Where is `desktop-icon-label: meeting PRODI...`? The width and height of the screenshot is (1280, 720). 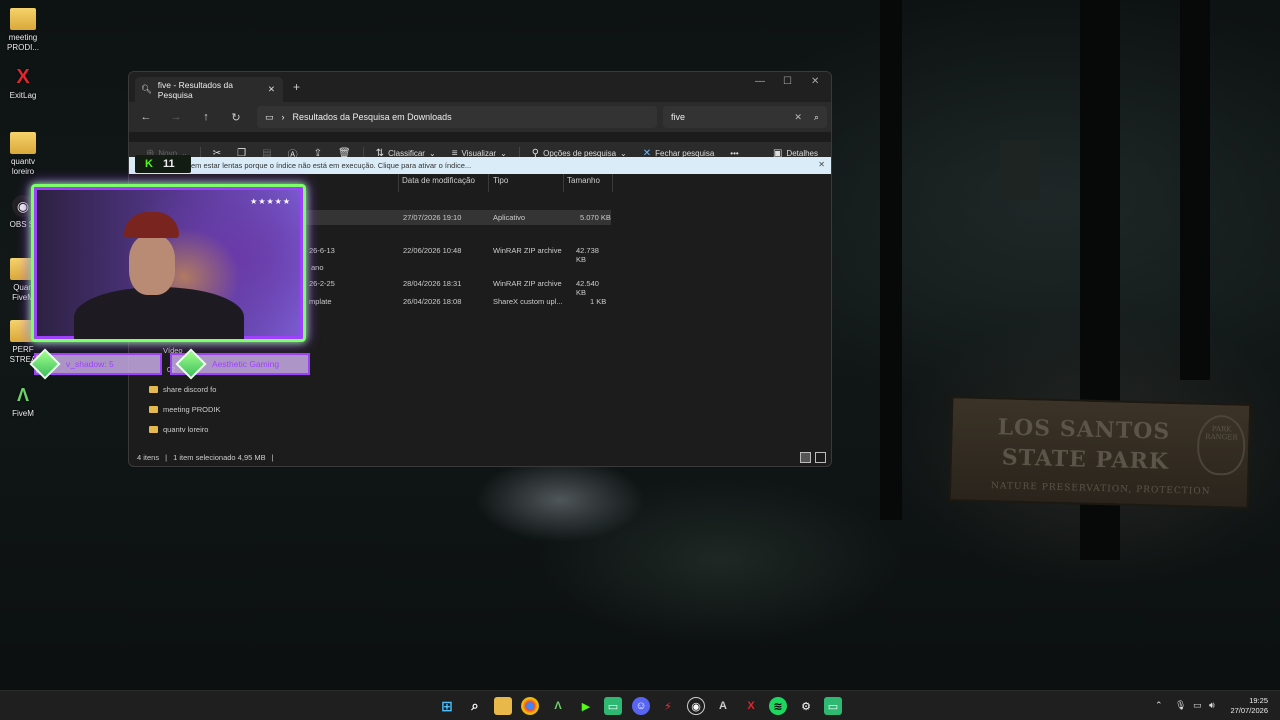
desktop-icon-label: meeting PRODI... is located at coordinates (22, 42).